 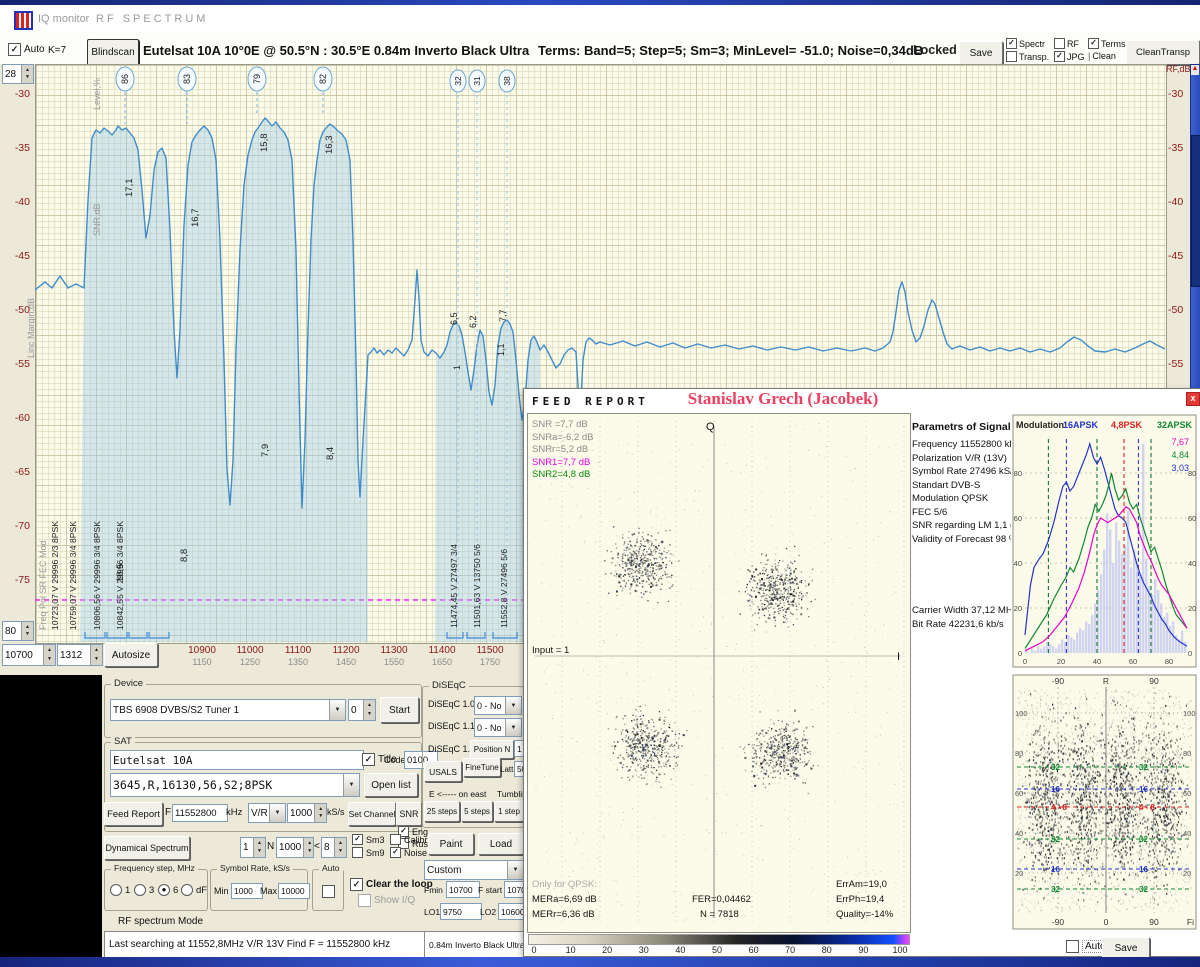 What do you see at coordinates (267, 813) in the screenshot?
I see `polarization-combo: V/R ▼` at bounding box center [267, 813].